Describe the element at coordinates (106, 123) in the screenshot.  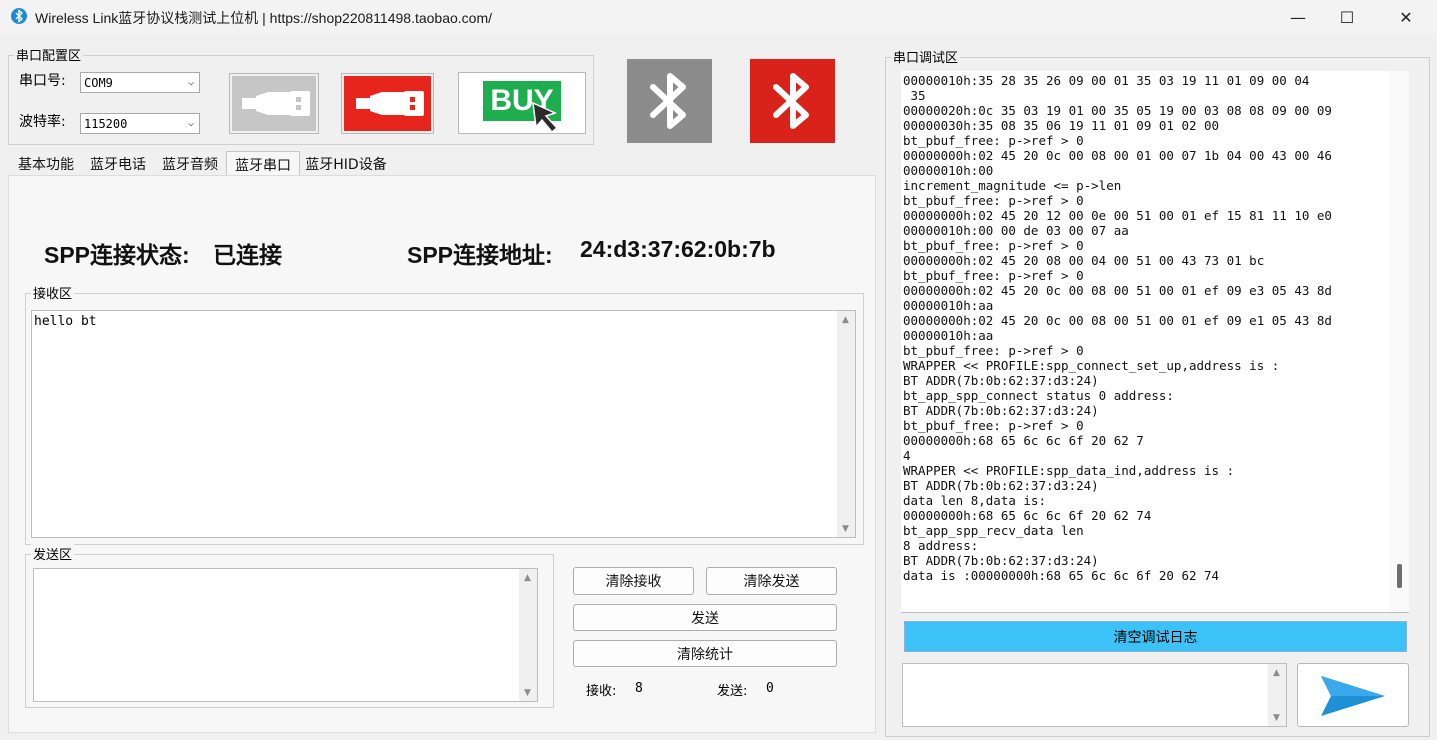
I see `baud-value: 115200` at that location.